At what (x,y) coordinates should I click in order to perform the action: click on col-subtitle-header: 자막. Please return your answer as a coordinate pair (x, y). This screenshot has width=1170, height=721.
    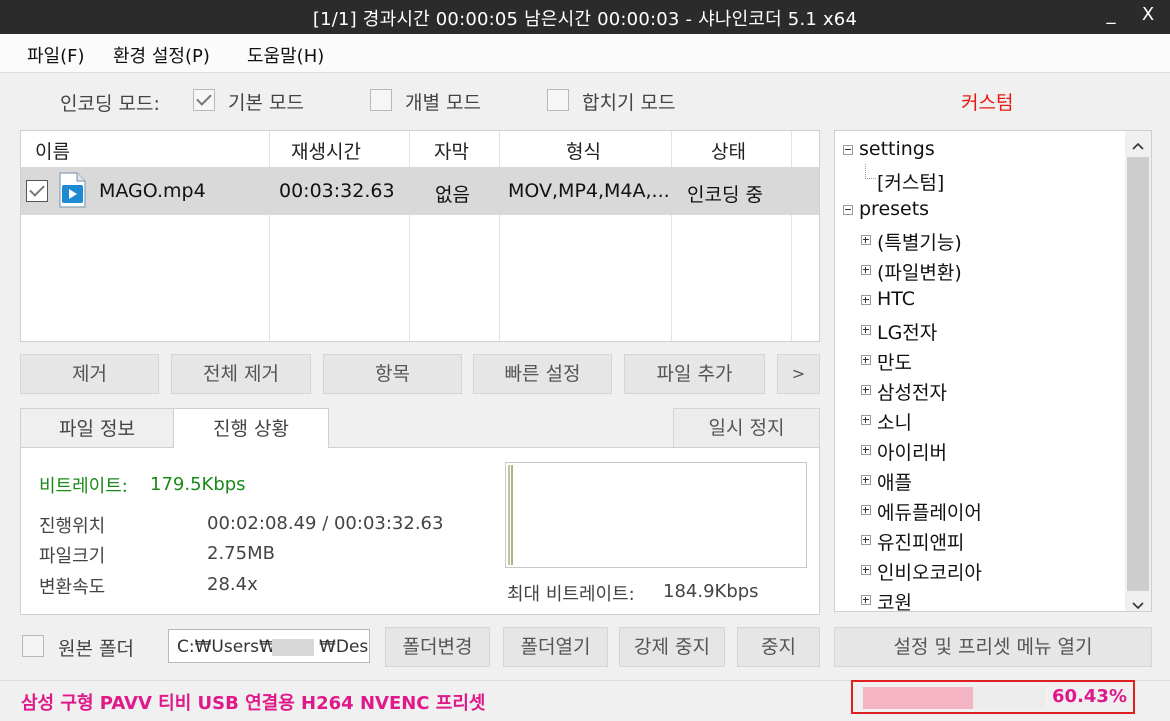
    Looking at the image, I should click on (451, 150).